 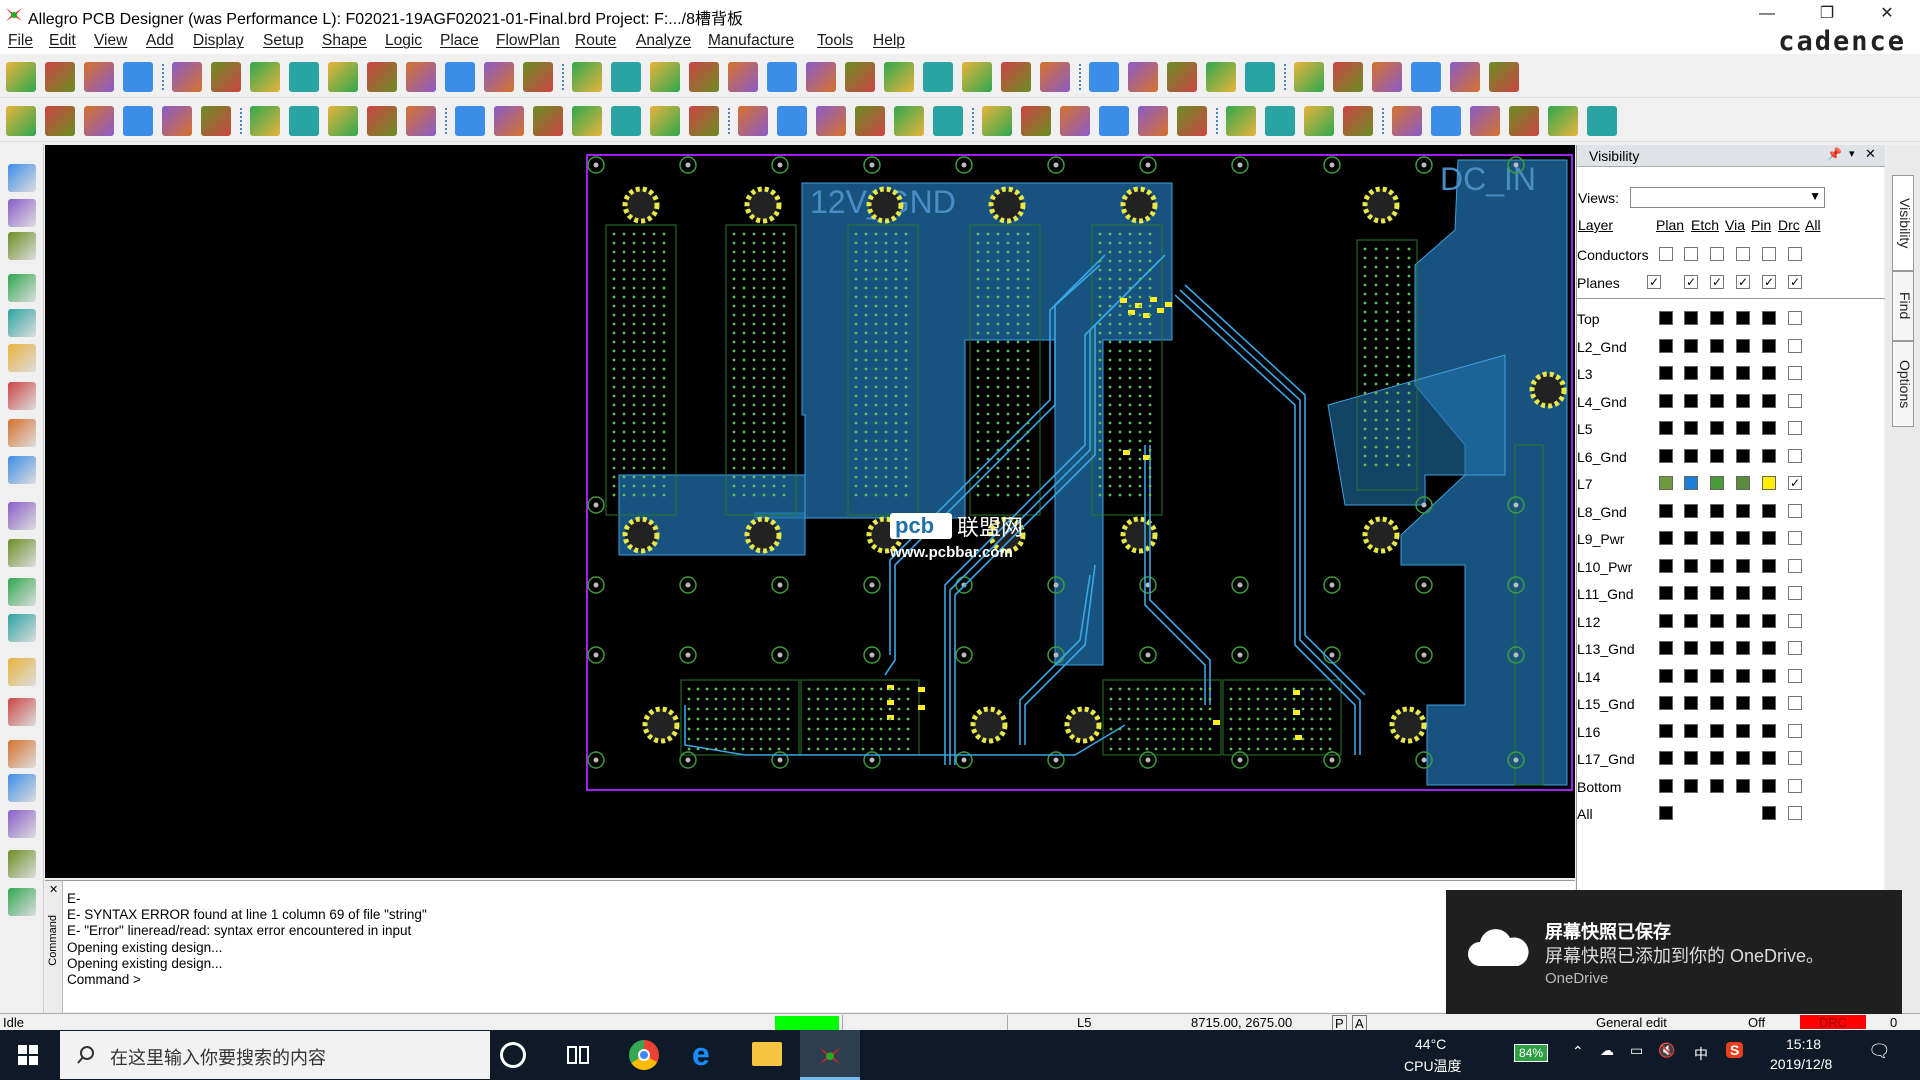 I want to click on onedrive-tray-icon: ☁, so click(x=1607, y=1050).